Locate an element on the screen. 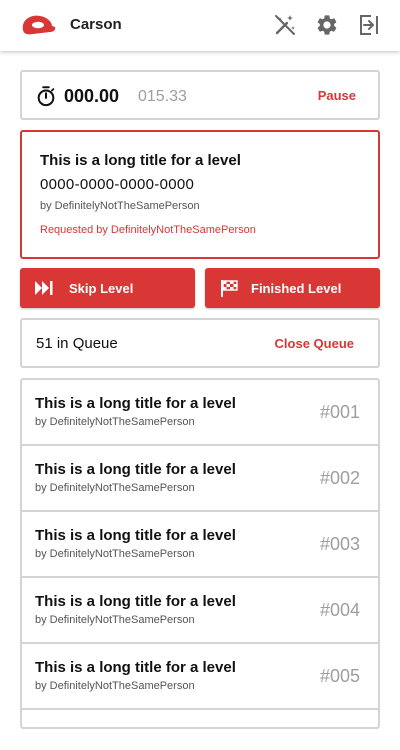 The width and height of the screenshot is (400, 750). checkered-flag-icon is located at coordinates (229, 288).